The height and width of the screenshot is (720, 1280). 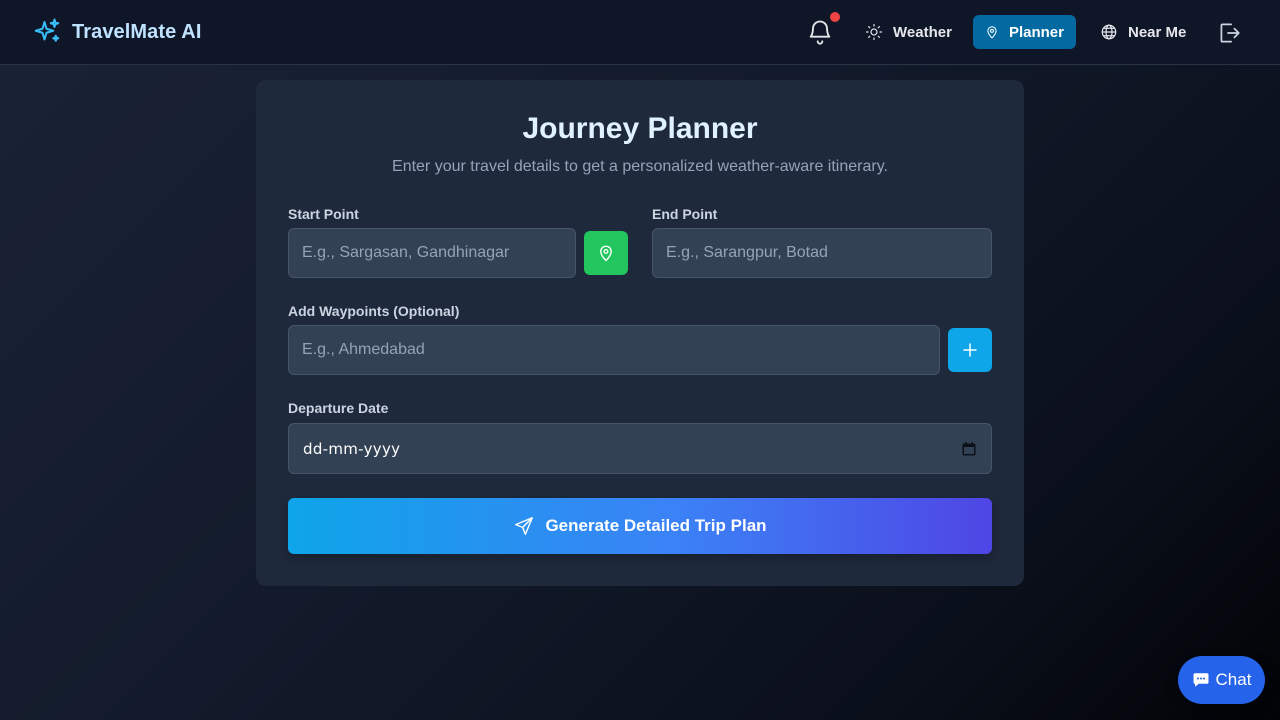 I want to click on nav-weather-label: Weather, so click(x=922, y=32).